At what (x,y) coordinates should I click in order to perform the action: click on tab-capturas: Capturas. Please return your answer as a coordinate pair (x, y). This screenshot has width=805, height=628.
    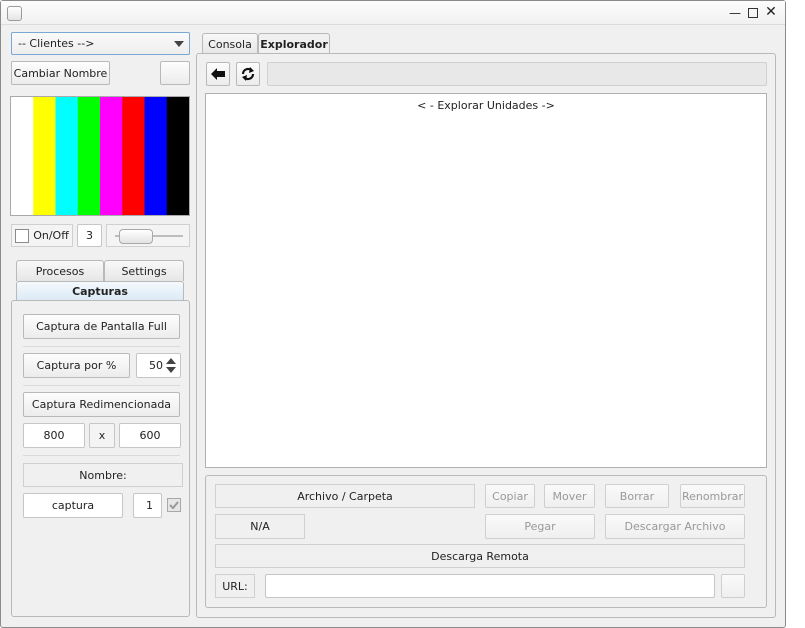
    Looking at the image, I should click on (100, 291).